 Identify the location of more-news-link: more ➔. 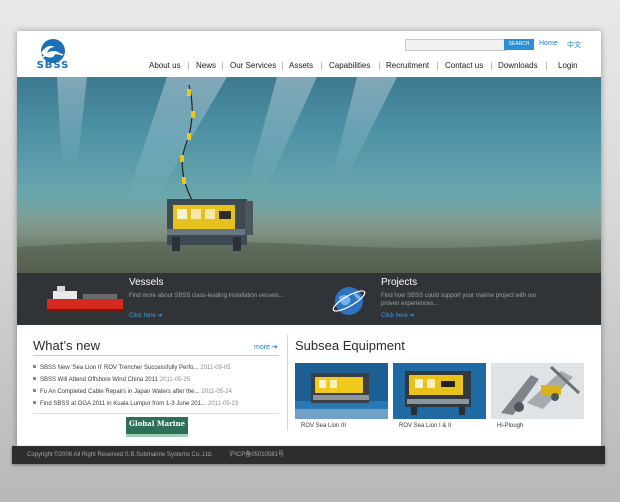
(266, 347).